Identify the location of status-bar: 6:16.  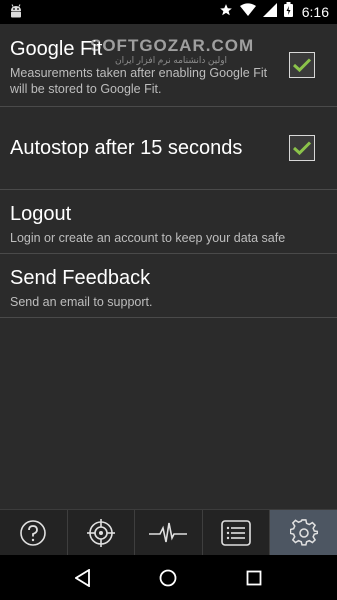
(168, 12).